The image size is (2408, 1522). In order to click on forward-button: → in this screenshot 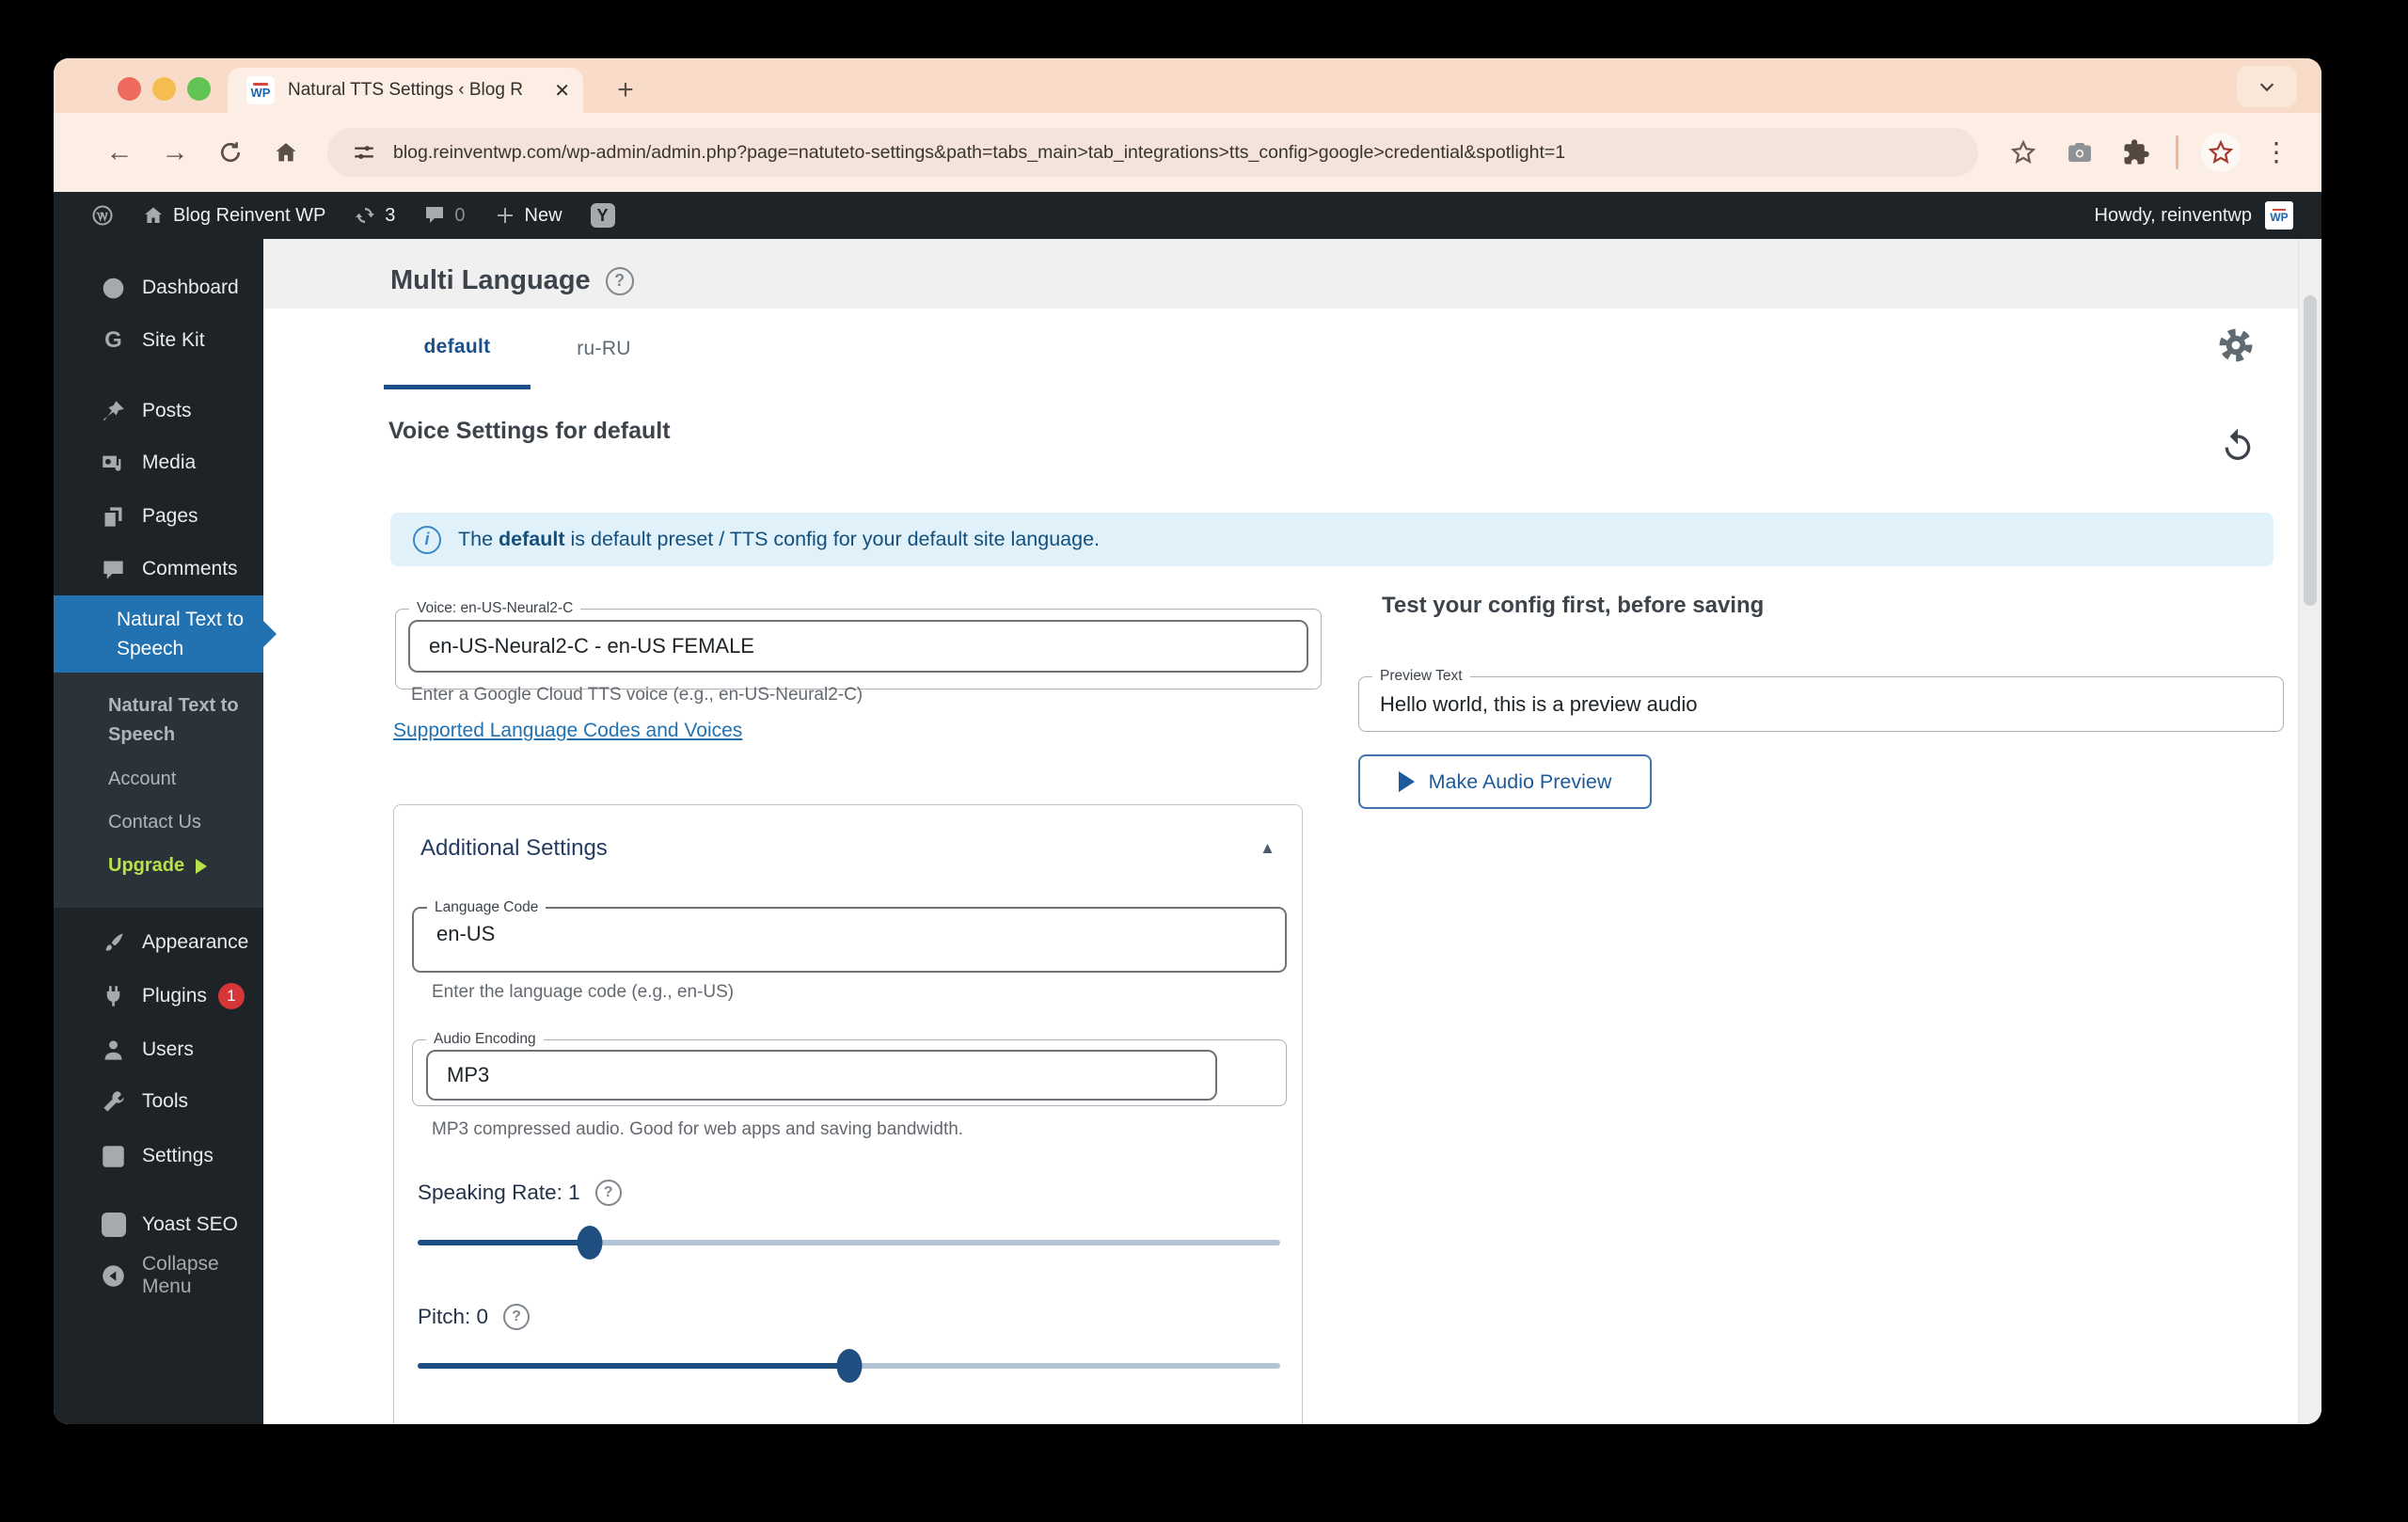, I will do `click(175, 153)`.